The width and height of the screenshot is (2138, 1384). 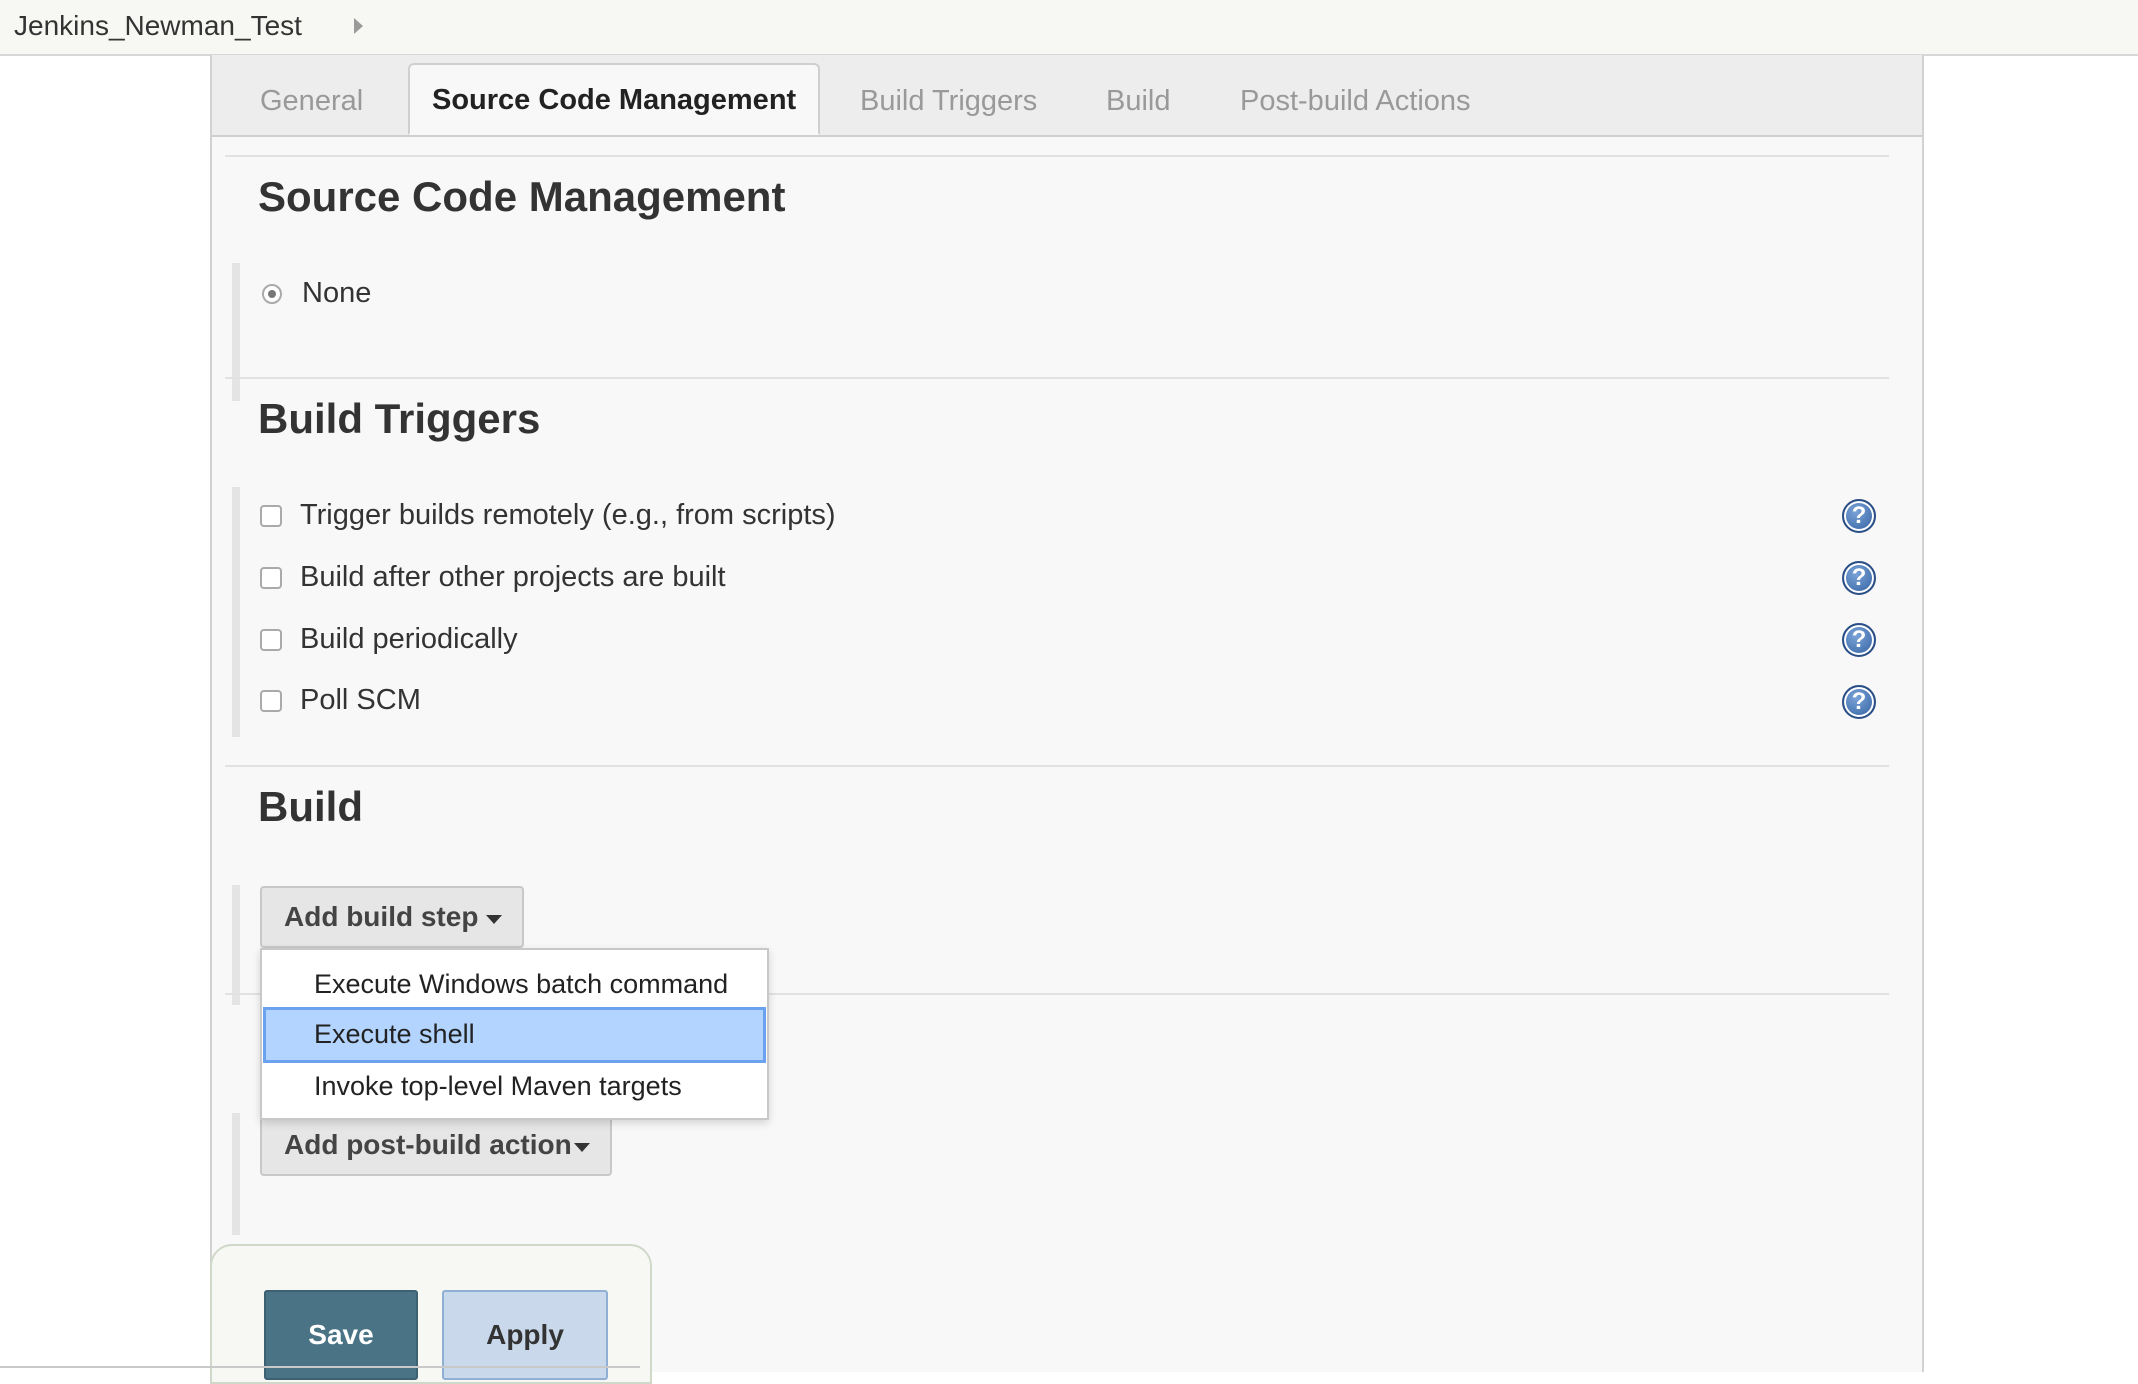 I want to click on tab-build-triggers: Build Triggers, so click(x=948, y=101).